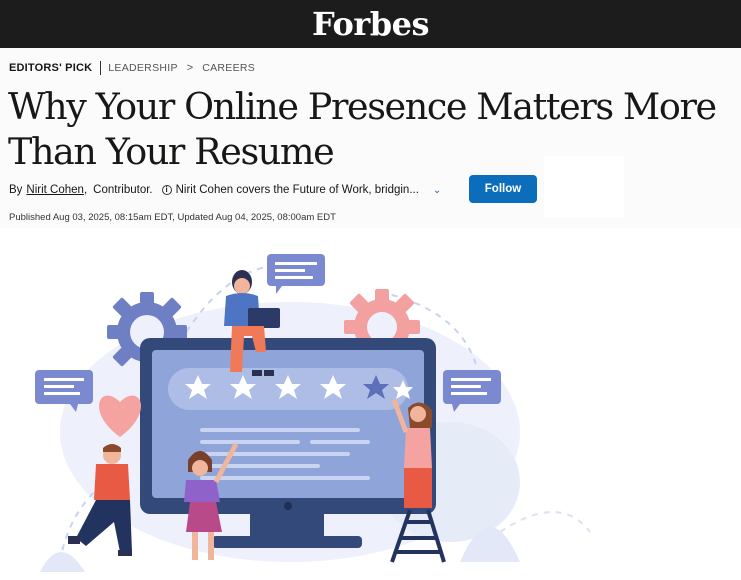  Describe the element at coordinates (228, 68) in the screenshot. I see `breadcrumb-careers-link: CAREERS` at that location.